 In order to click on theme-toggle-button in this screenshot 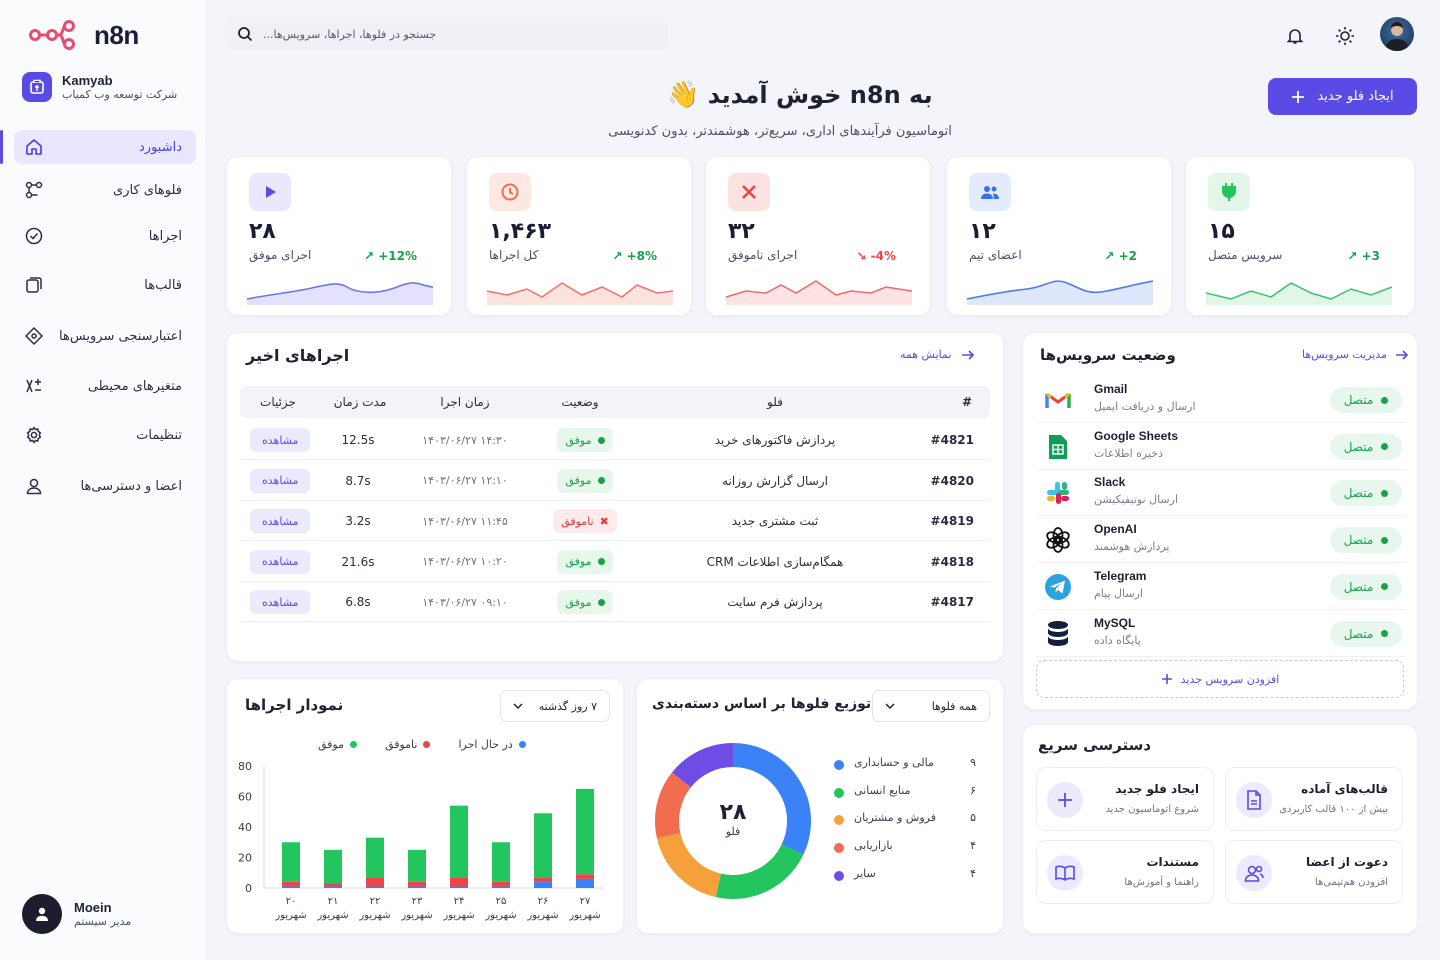, I will do `click(1345, 36)`.